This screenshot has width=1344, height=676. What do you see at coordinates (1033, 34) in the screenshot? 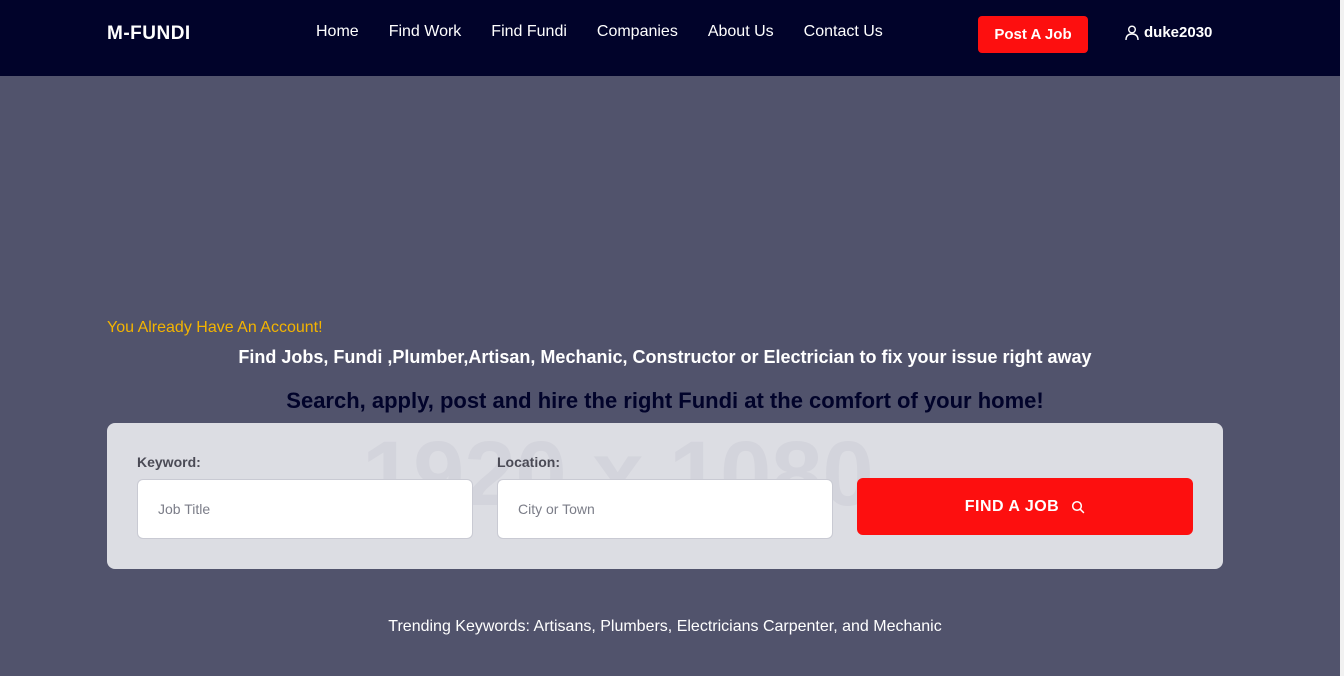
I see `post-a-job-button: Post A Job` at bounding box center [1033, 34].